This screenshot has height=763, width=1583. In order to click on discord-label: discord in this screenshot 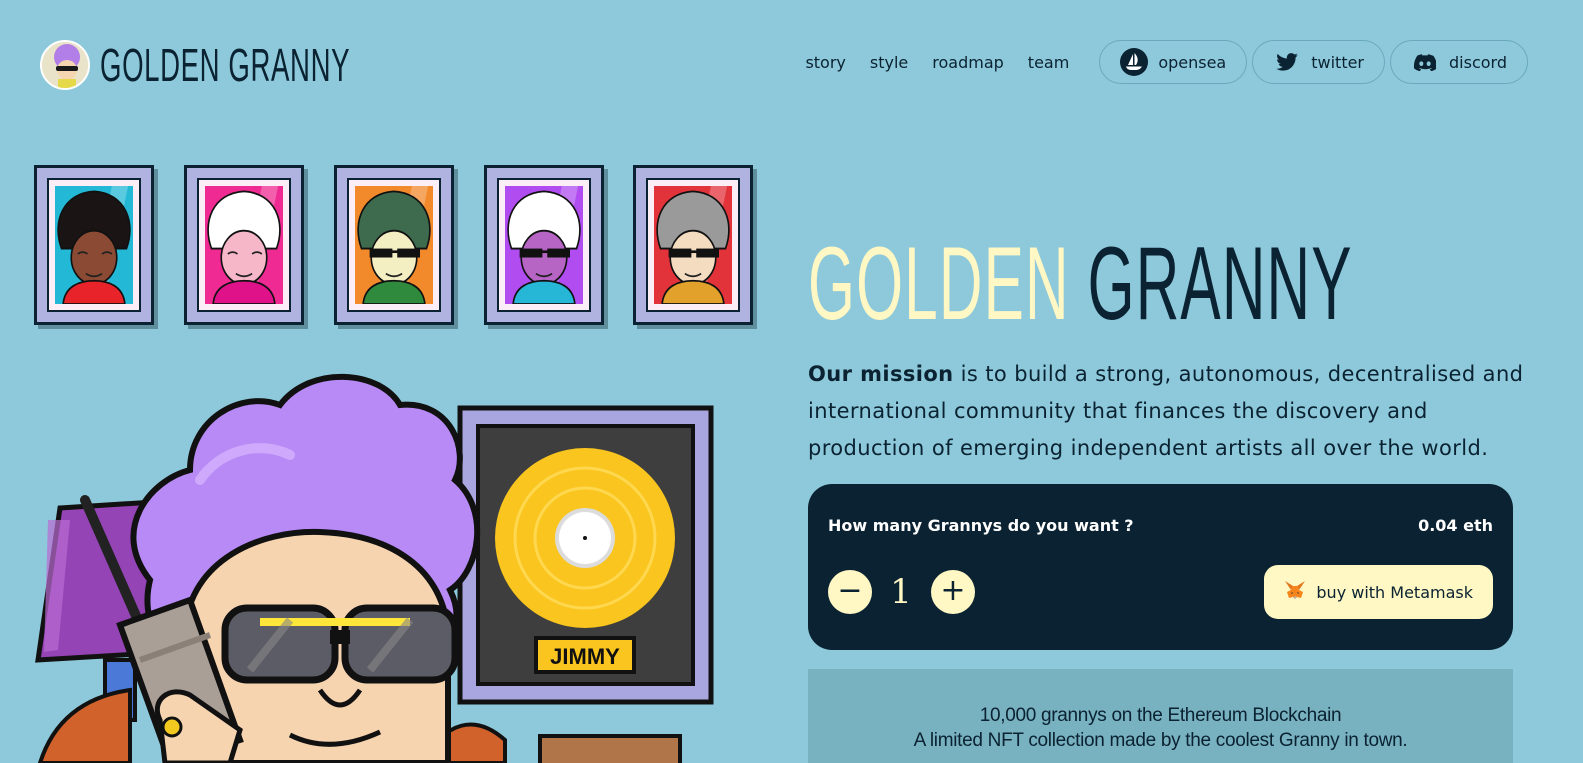, I will do `click(1478, 62)`.